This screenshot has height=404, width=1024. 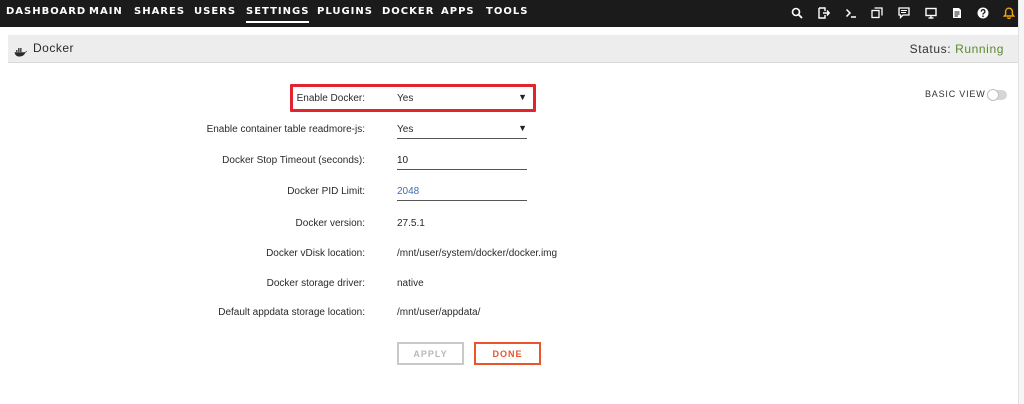 I want to click on nav-docker: DOCKER, so click(x=408, y=11).